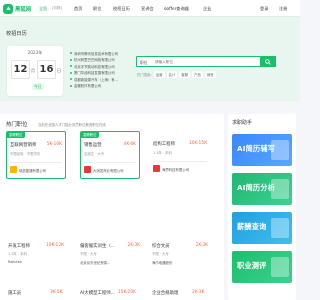 The width and height of the screenshot is (320, 300). I want to click on logo-icon, so click(8, 8).